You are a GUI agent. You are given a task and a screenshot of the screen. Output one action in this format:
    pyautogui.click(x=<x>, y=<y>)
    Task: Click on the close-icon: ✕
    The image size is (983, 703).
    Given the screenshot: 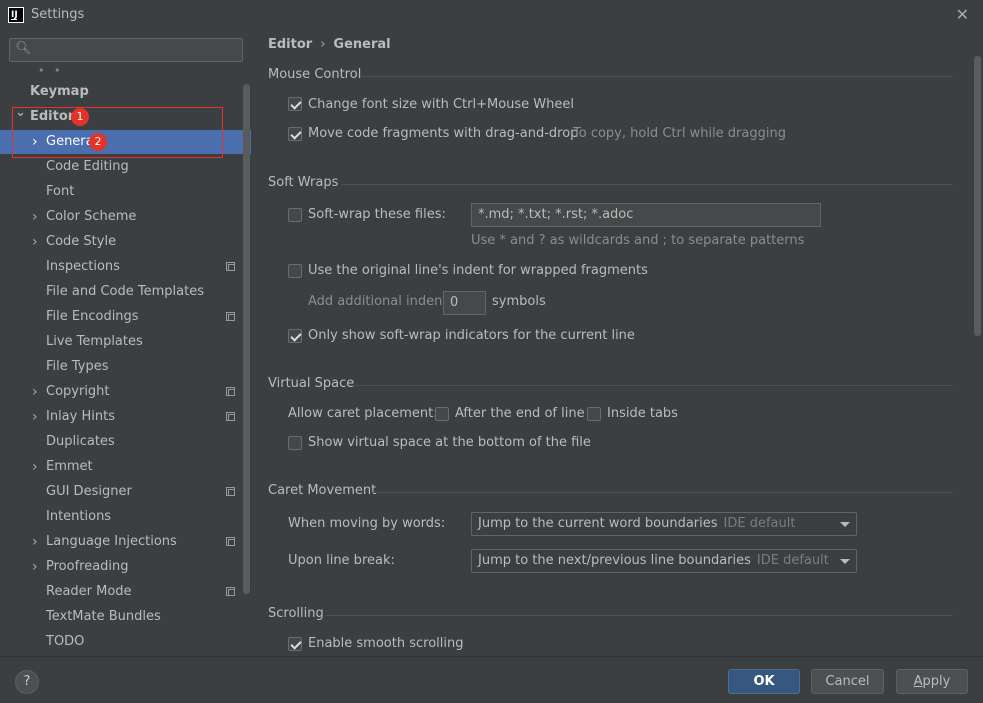 What is the action you would take?
    pyautogui.click(x=962, y=14)
    